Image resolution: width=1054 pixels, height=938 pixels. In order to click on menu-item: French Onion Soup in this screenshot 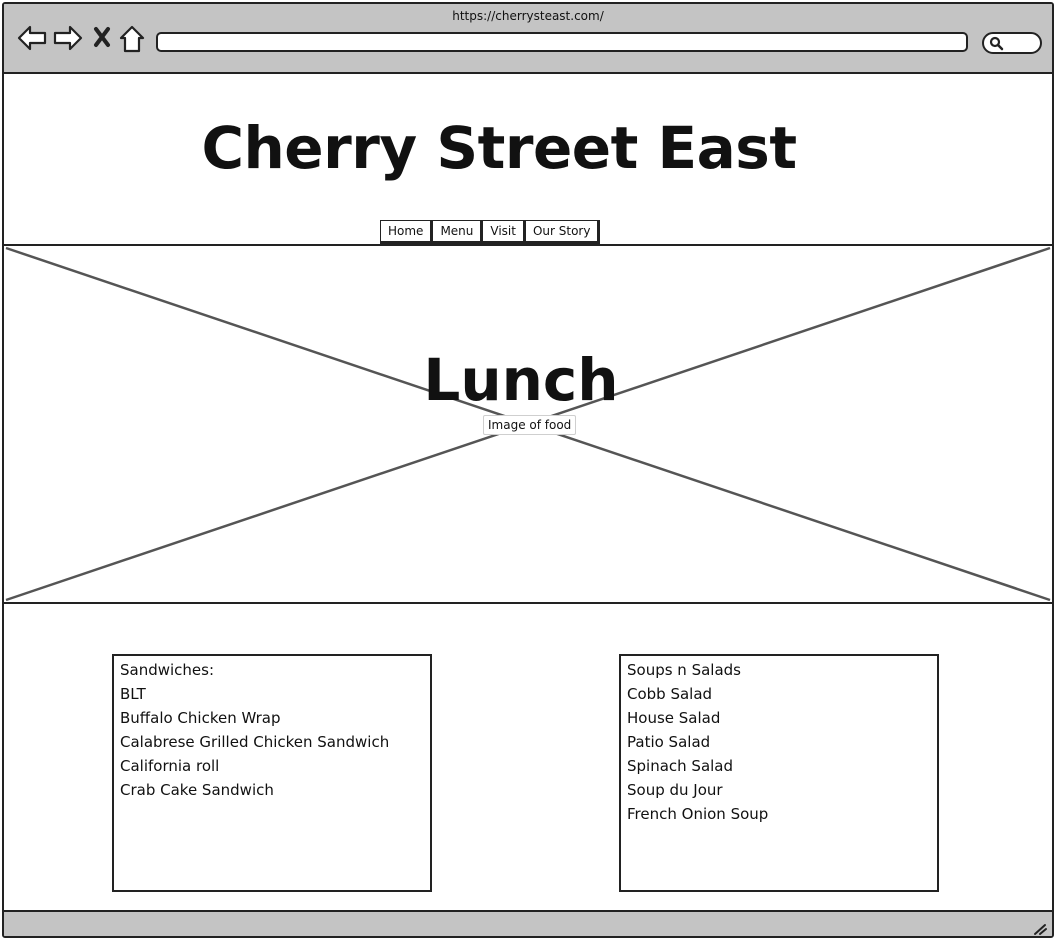, I will do `click(698, 814)`.